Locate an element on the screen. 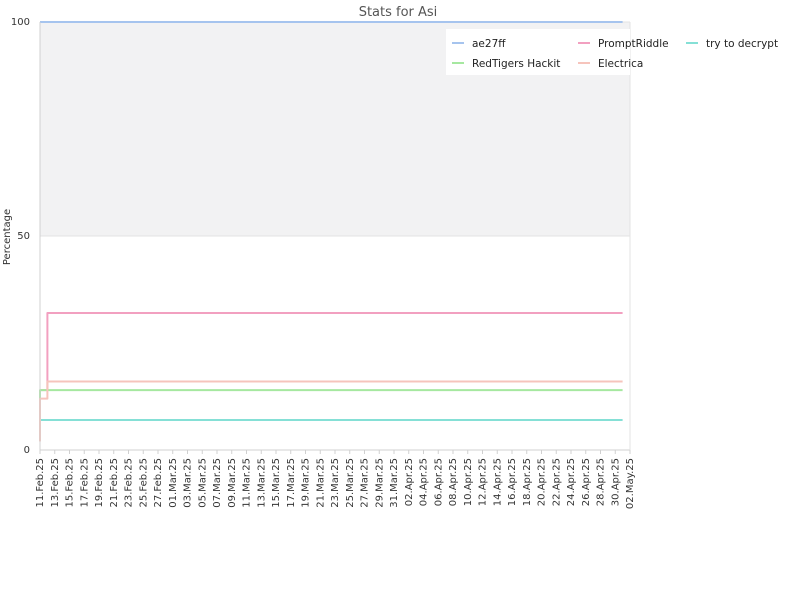  x-tick-label: 08.Apr.25 is located at coordinates (453, 482).